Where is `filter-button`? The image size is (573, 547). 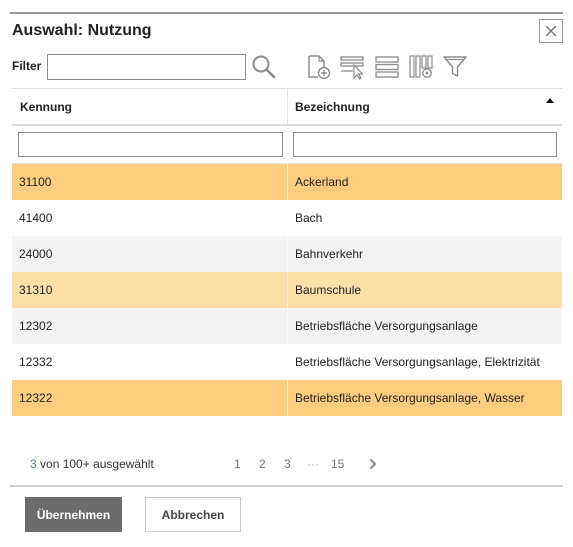 filter-button is located at coordinates (455, 67).